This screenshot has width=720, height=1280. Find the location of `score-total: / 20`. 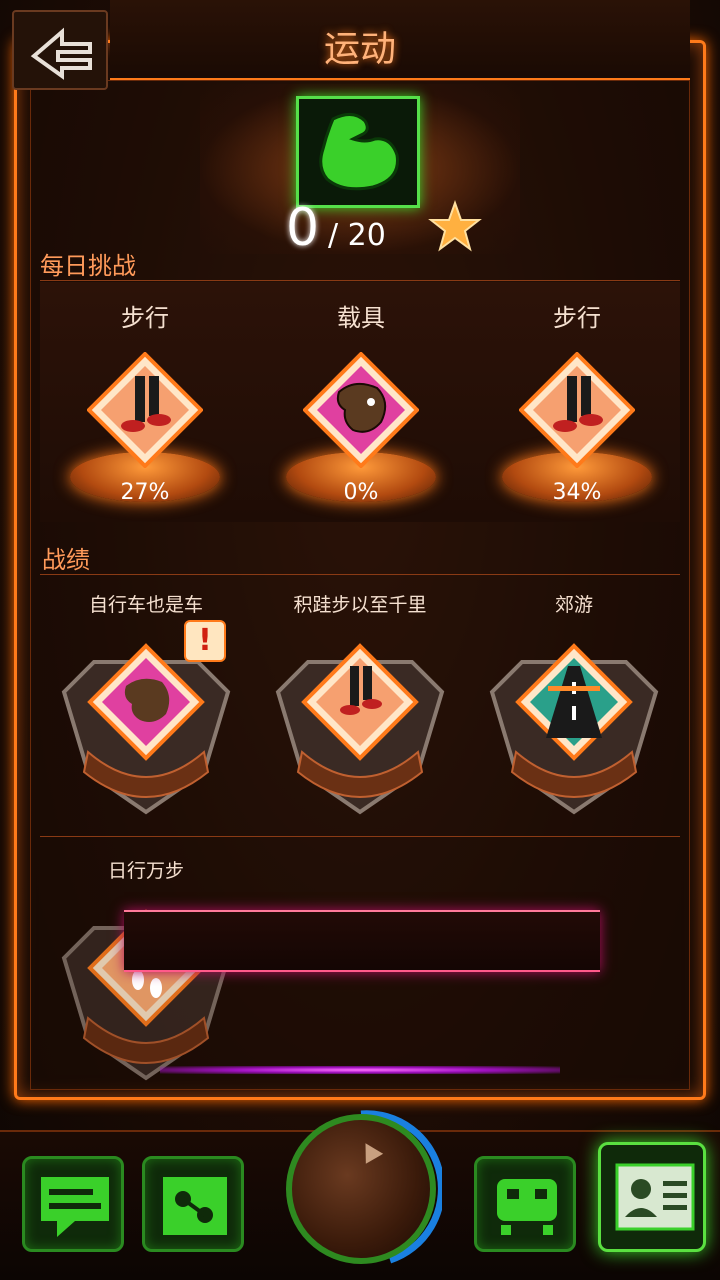

score-total: / 20 is located at coordinates (357, 235).